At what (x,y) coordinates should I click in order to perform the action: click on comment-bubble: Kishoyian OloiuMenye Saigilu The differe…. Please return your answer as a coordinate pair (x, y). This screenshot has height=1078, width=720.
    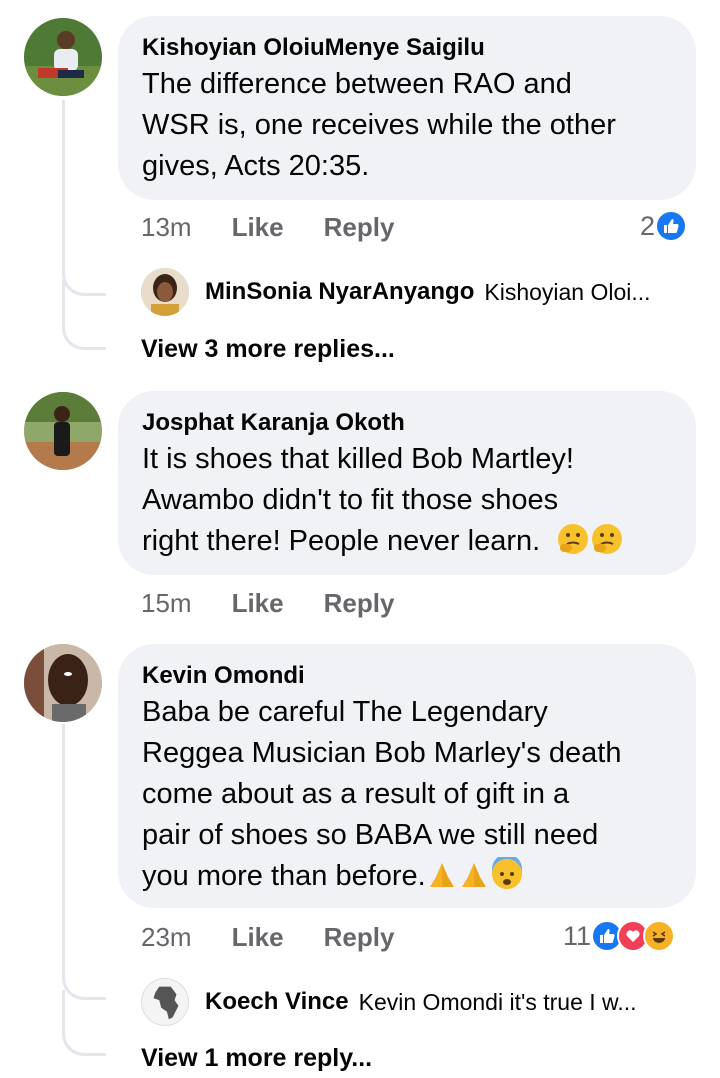
    Looking at the image, I should click on (407, 108).